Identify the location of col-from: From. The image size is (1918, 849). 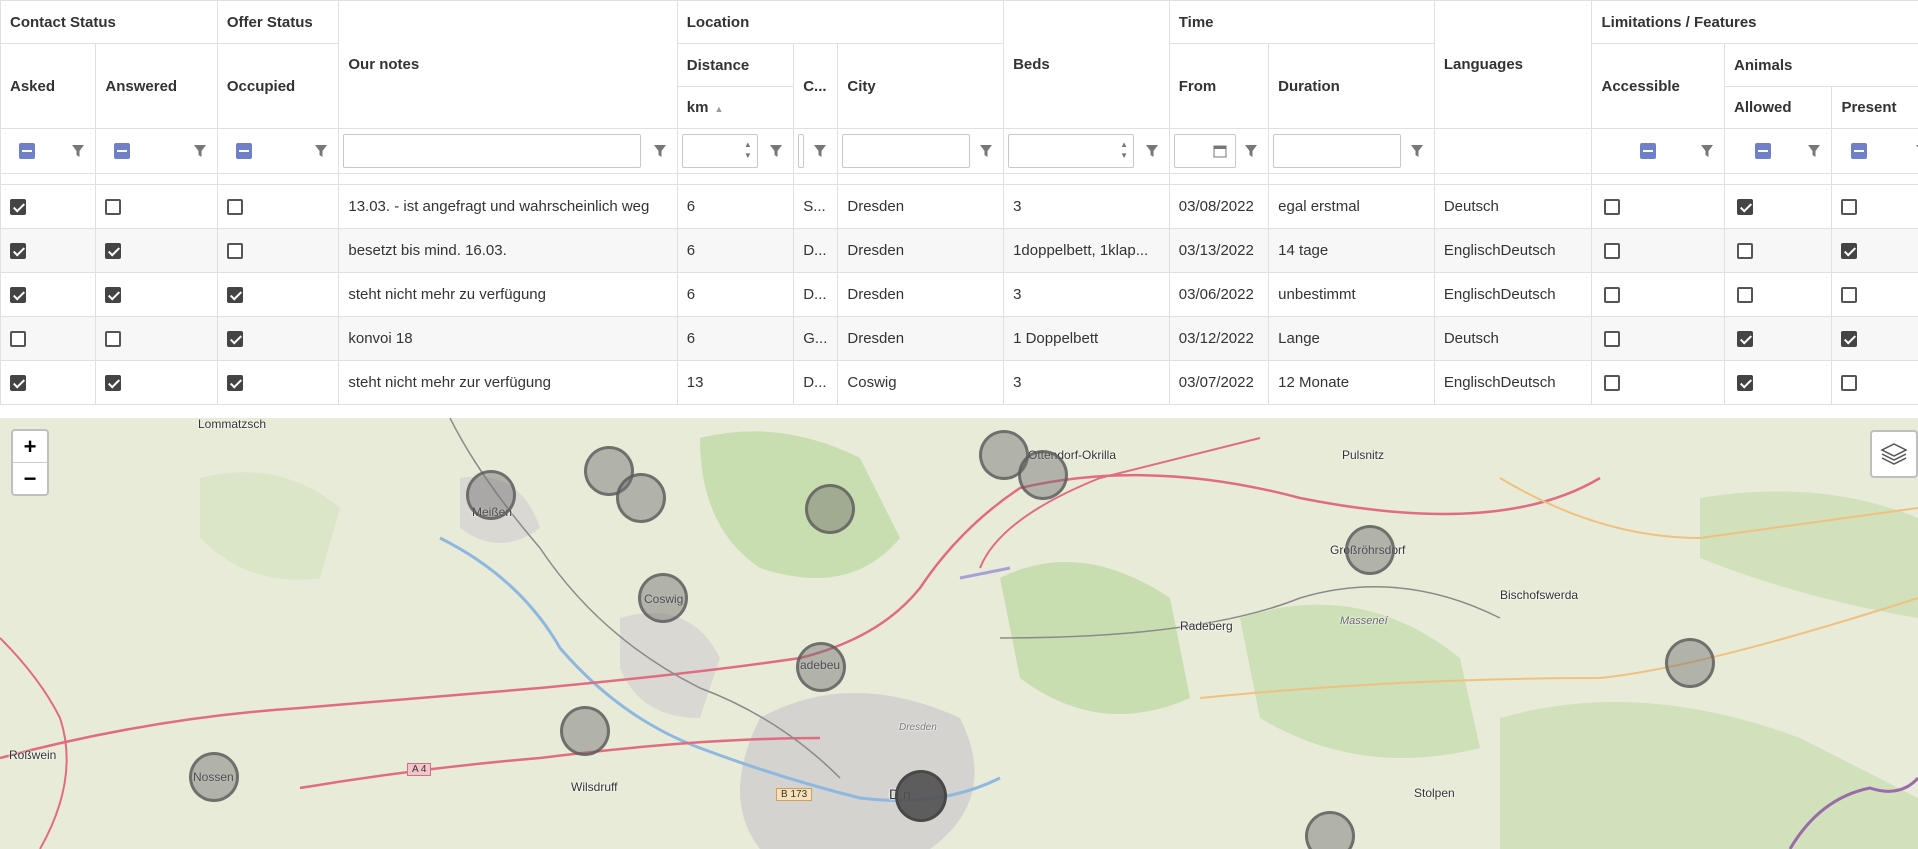
(1219, 86).